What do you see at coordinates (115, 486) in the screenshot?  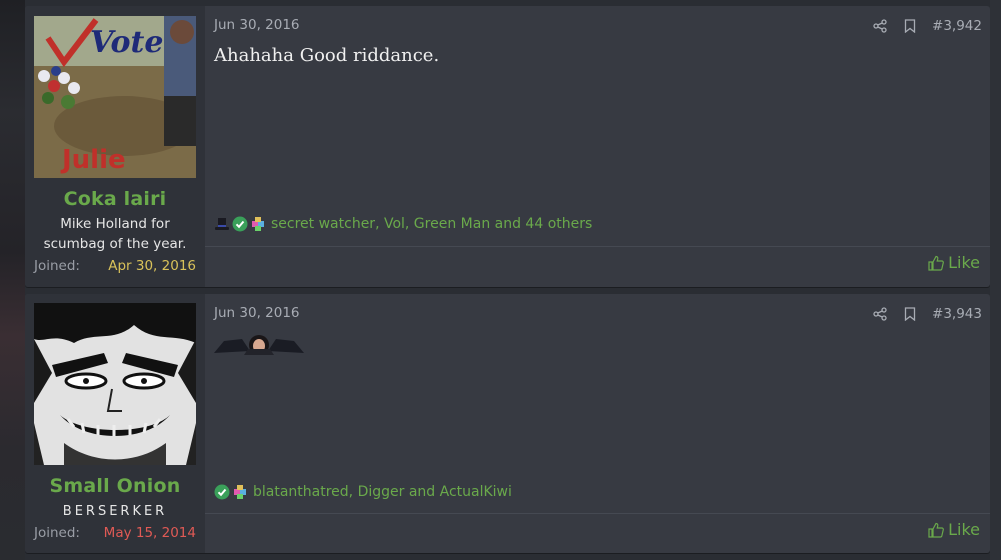 I see `username: Small Onion` at bounding box center [115, 486].